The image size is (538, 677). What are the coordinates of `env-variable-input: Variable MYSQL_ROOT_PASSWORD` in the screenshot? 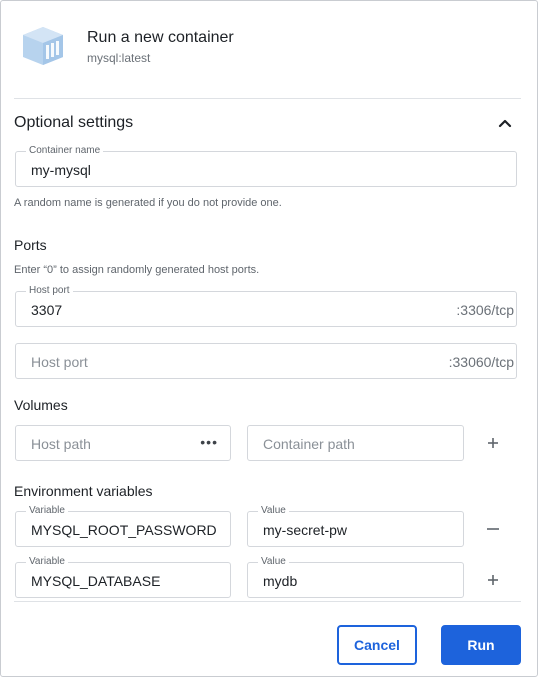 It's located at (123, 526).